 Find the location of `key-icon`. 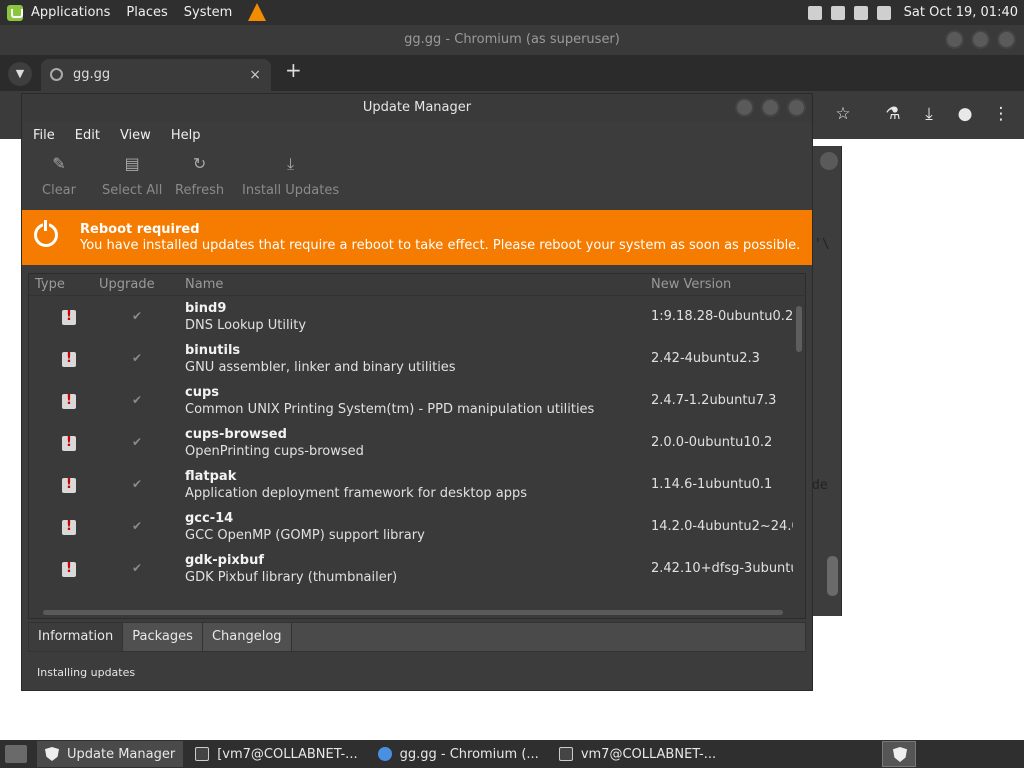

key-icon is located at coordinates (814, 12).